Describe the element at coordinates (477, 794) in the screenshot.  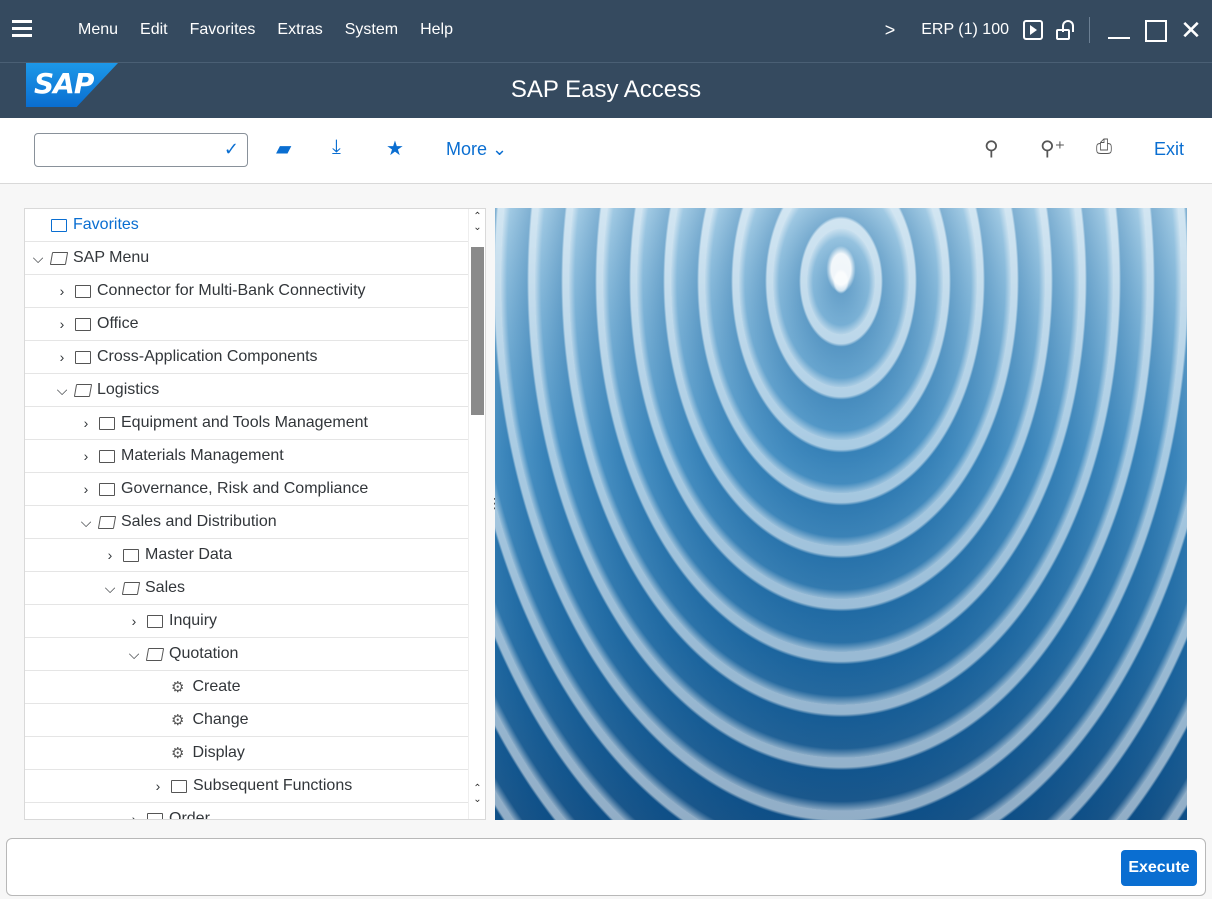
I see `scroll-down-icon: ⌃ ⌄` at that location.